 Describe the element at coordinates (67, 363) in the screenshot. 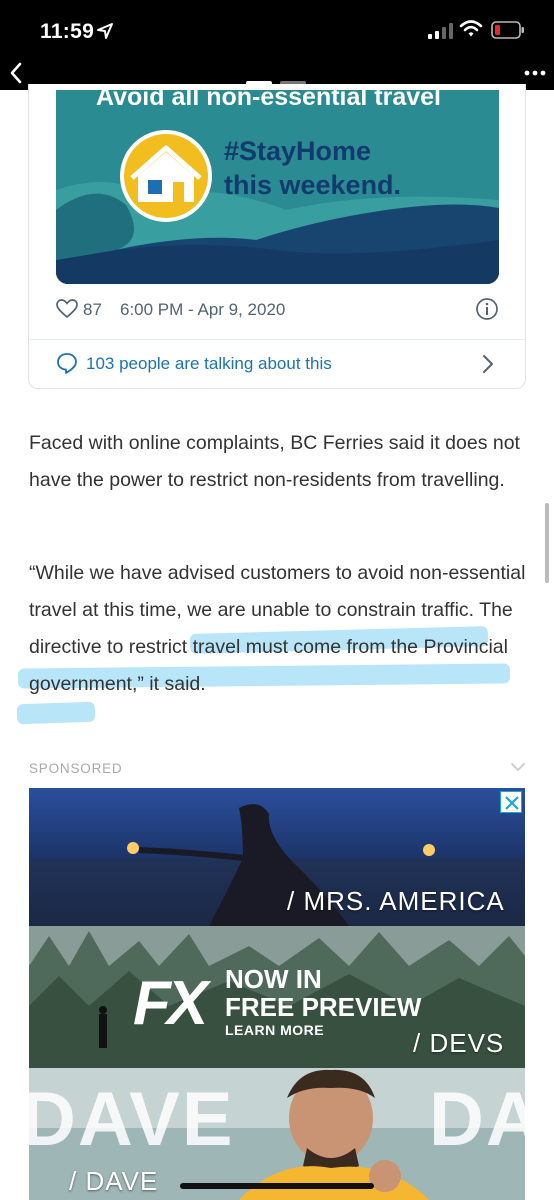

I see `speech-bubble-icon` at that location.